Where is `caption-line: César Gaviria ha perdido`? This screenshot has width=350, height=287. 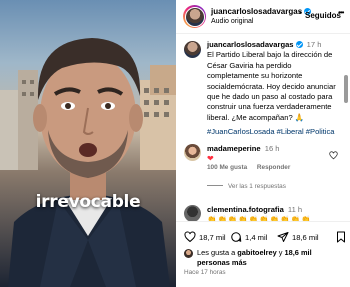
caption-line: César Gaviria ha perdido is located at coordinates (249, 65).